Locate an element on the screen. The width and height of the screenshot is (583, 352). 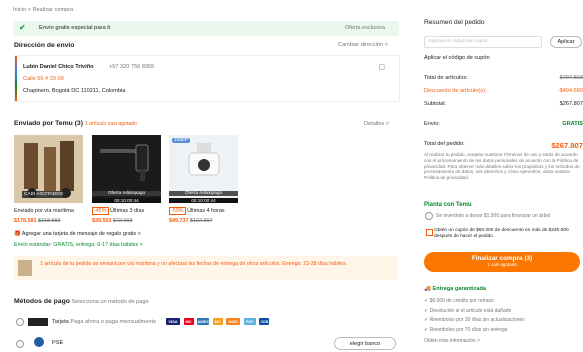
breadcrumb-current: Realizar compra is located at coordinates (53, 10).